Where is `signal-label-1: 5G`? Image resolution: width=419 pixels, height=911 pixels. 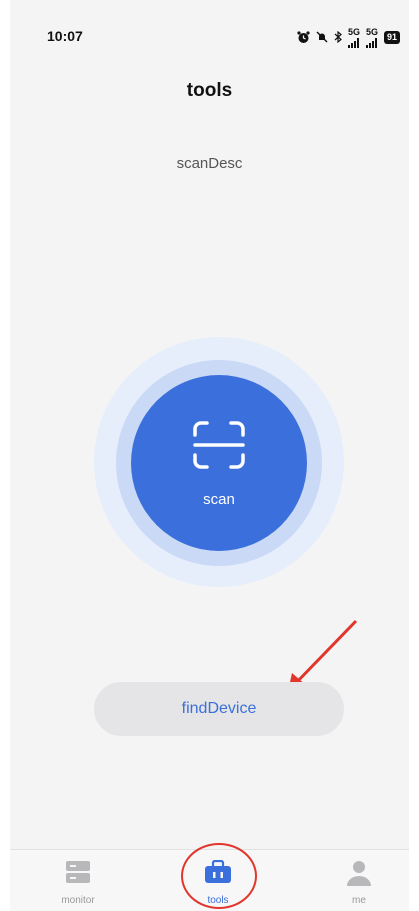 signal-label-1: 5G is located at coordinates (353, 32).